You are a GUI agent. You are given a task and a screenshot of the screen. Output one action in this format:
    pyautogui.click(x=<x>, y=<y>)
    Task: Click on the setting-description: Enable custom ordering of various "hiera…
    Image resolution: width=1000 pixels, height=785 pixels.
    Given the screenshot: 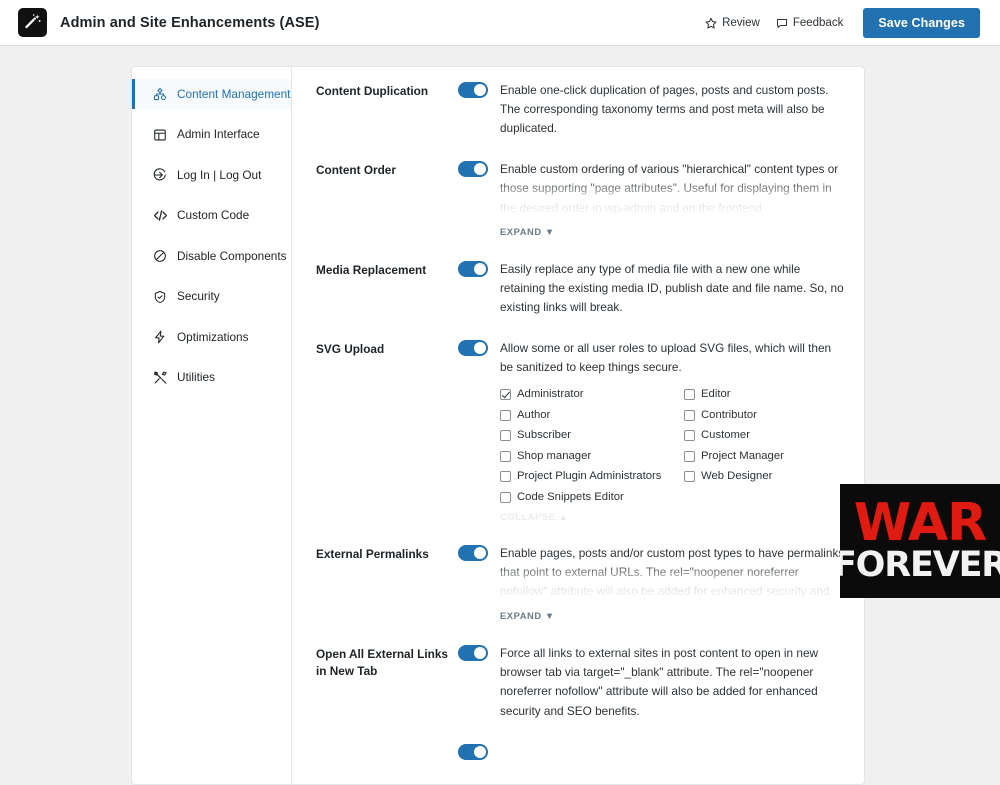 What is the action you would take?
    pyautogui.click(x=673, y=189)
    